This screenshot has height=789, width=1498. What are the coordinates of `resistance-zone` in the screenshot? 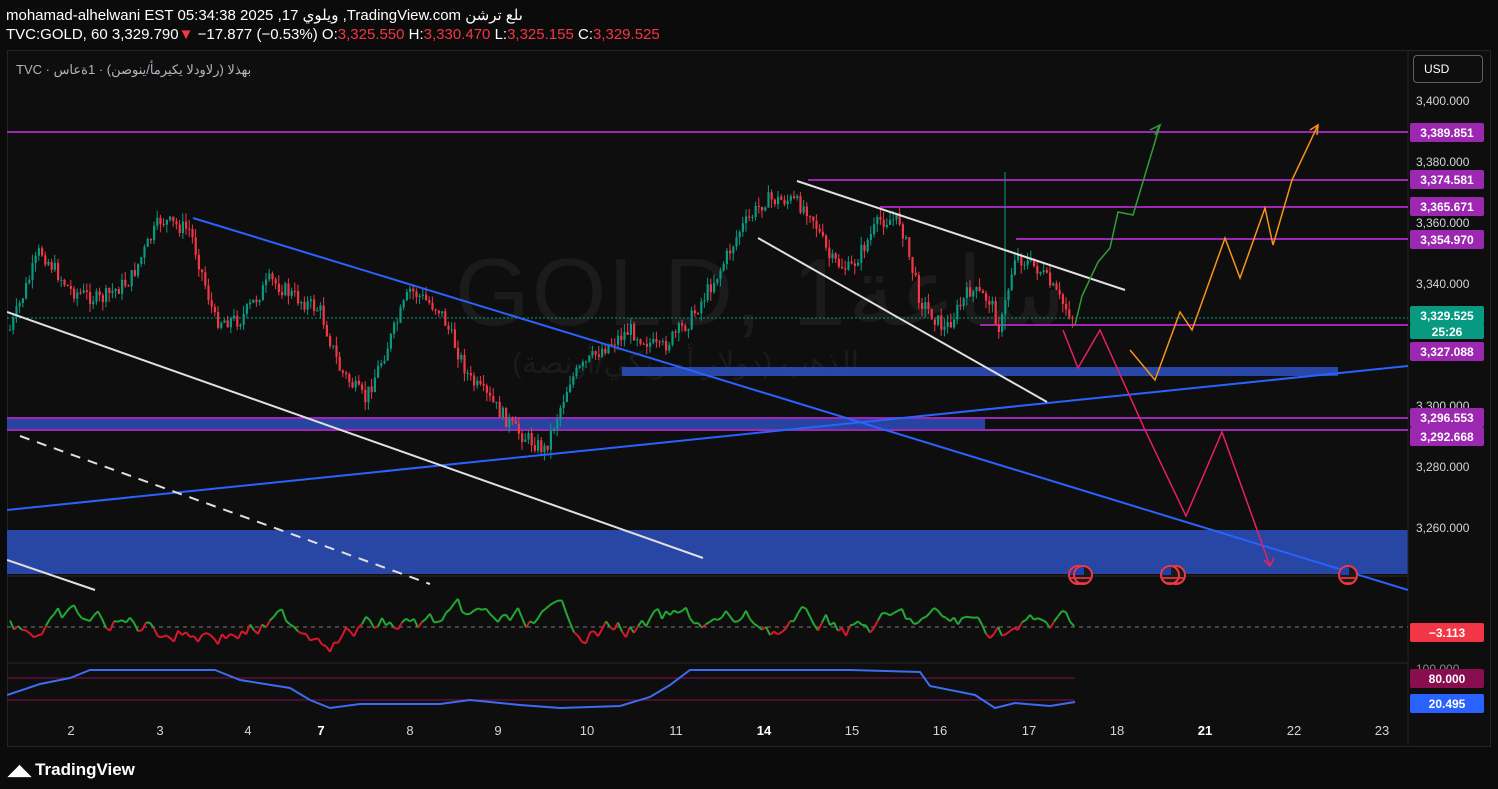 It's located at (980, 371).